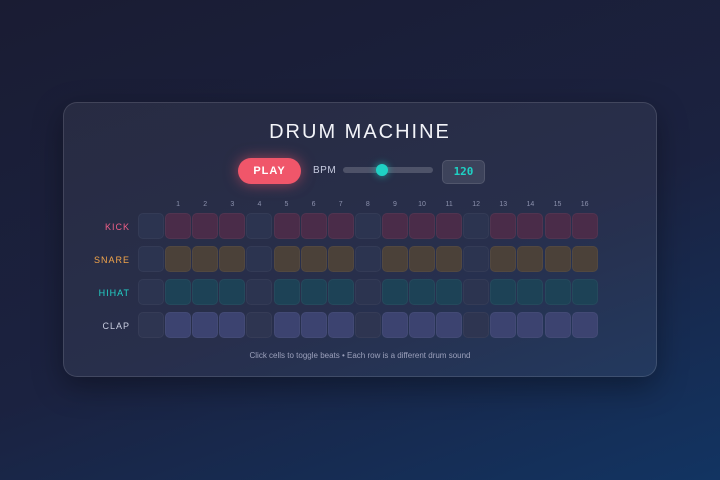  I want to click on bpm-slider-thumb, so click(381, 170).